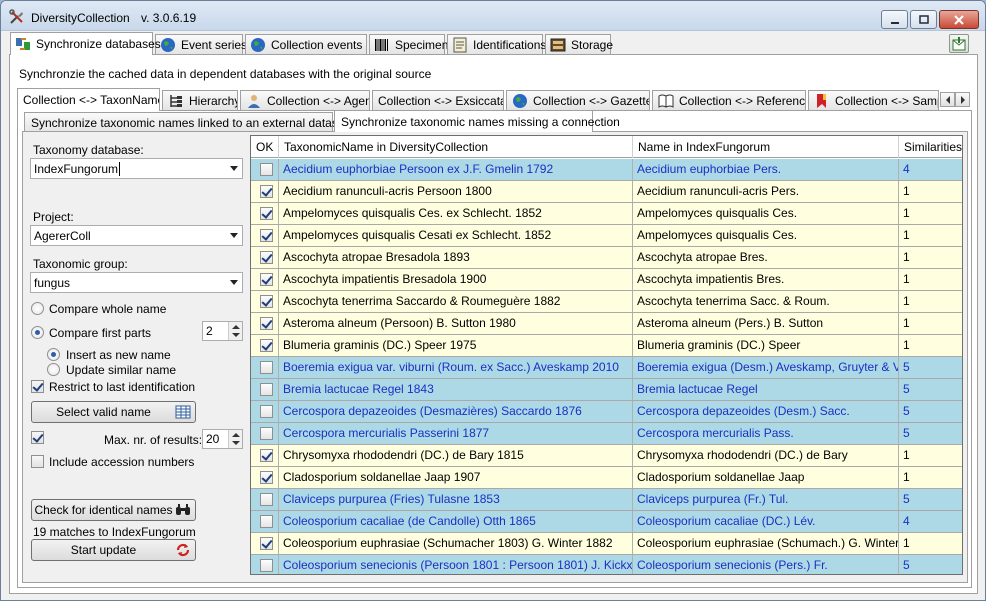 This screenshot has height=601, width=986. Describe the element at coordinates (265, 147) in the screenshot. I see `header-ok: OK` at that location.